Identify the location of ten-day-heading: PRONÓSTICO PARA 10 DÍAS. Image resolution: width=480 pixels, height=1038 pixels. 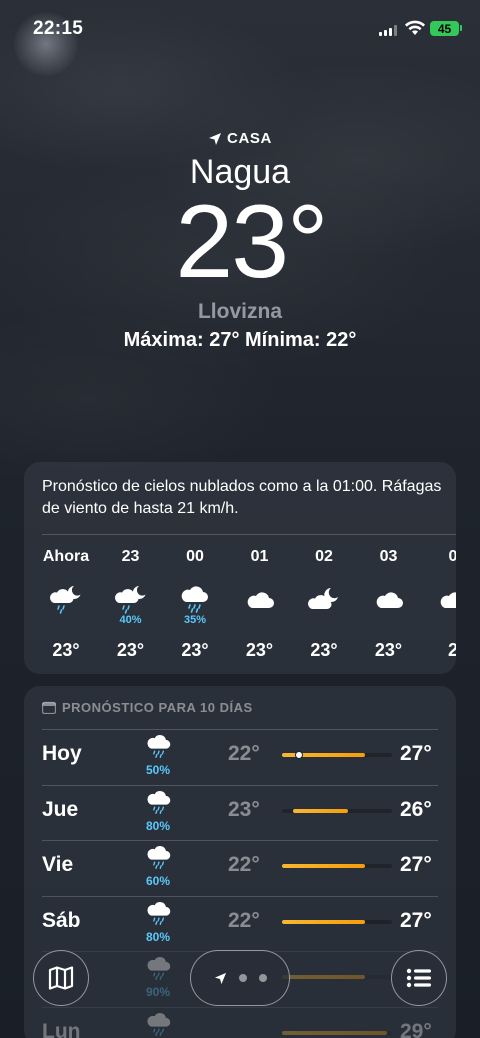
(157, 707).